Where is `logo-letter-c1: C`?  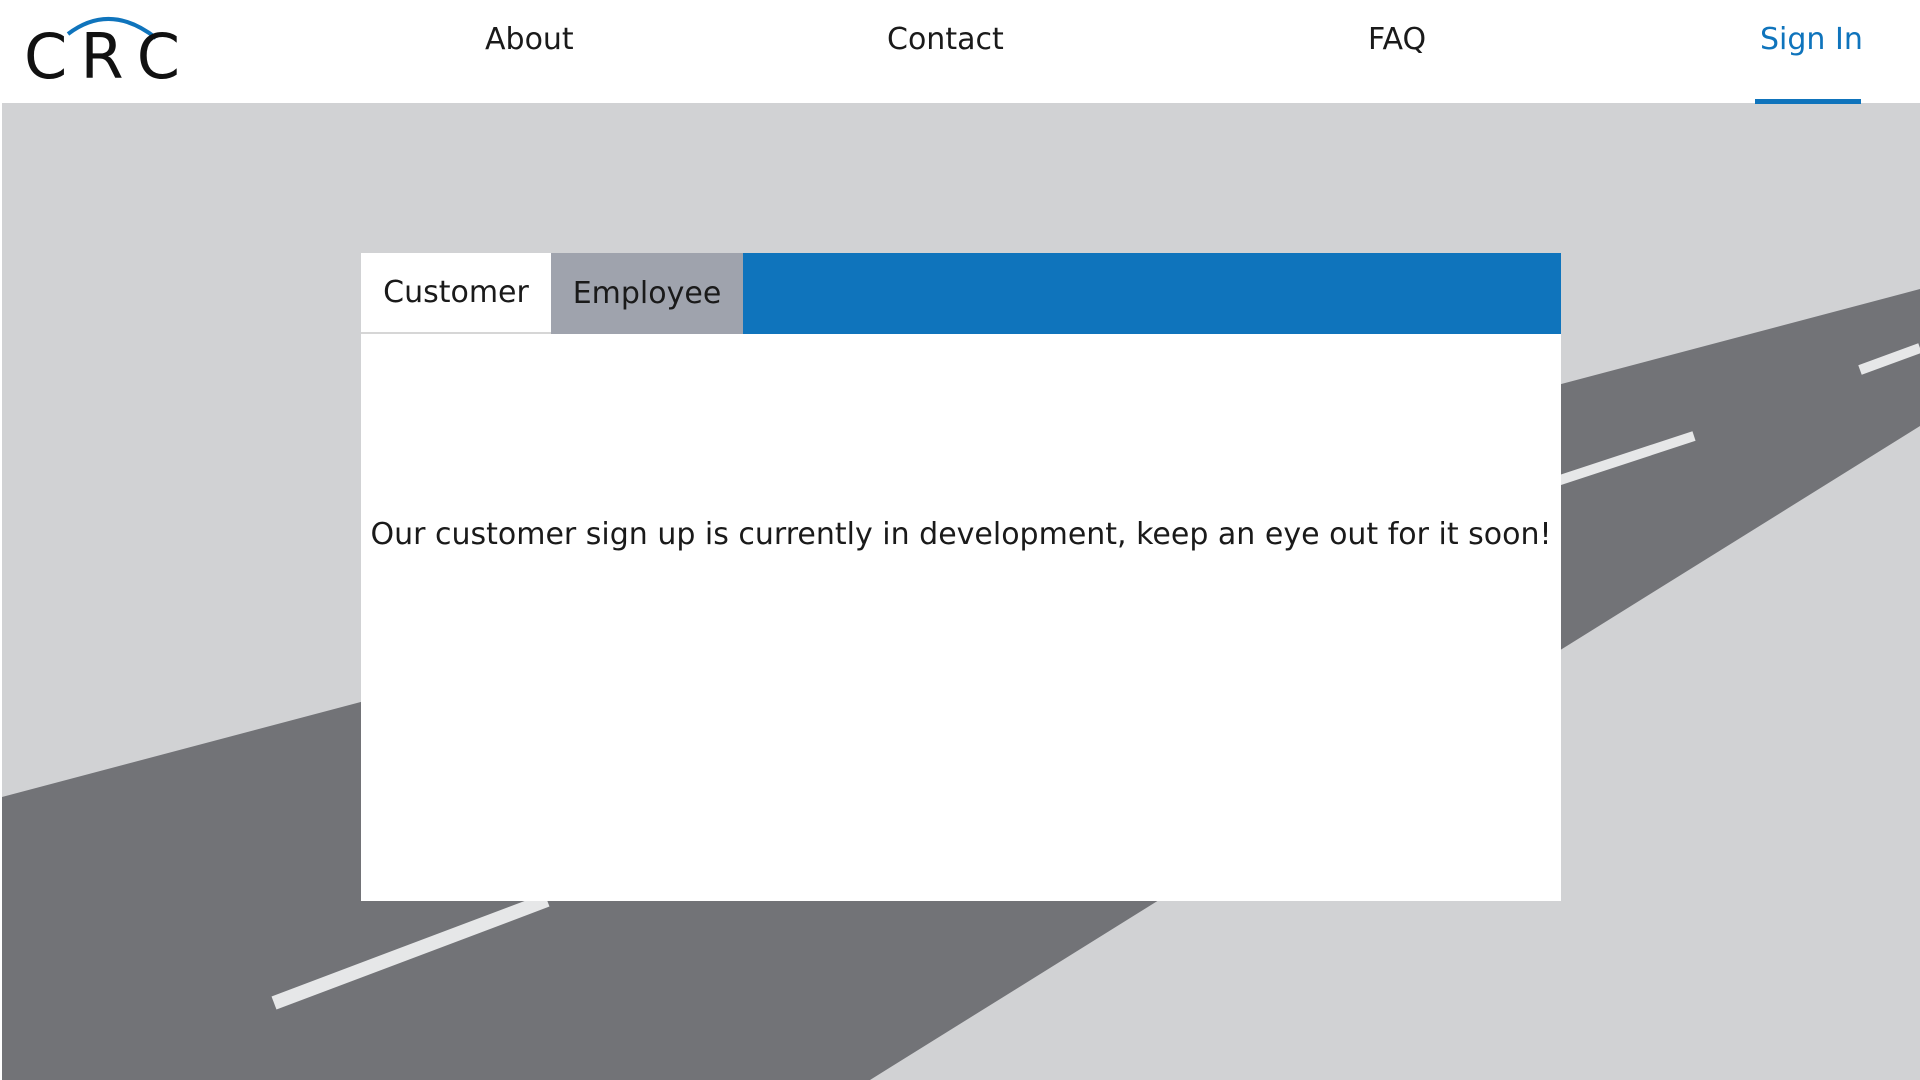
logo-letter-c1: C is located at coordinates (46, 56).